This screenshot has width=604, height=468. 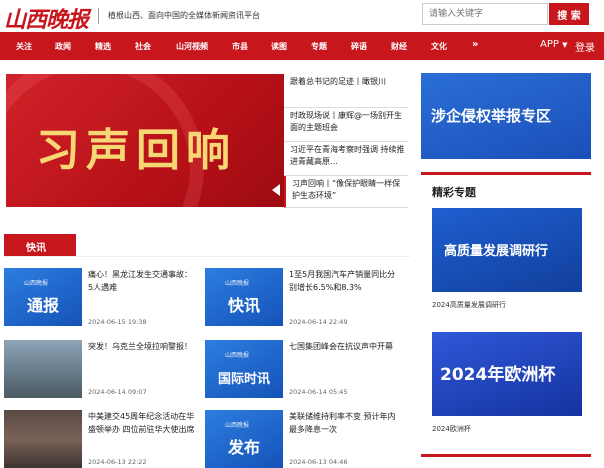 I want to click on news-title: 1至5月我国汽车产销量同比分别增长6.5%和8.3%, so click(x=343, y=281).